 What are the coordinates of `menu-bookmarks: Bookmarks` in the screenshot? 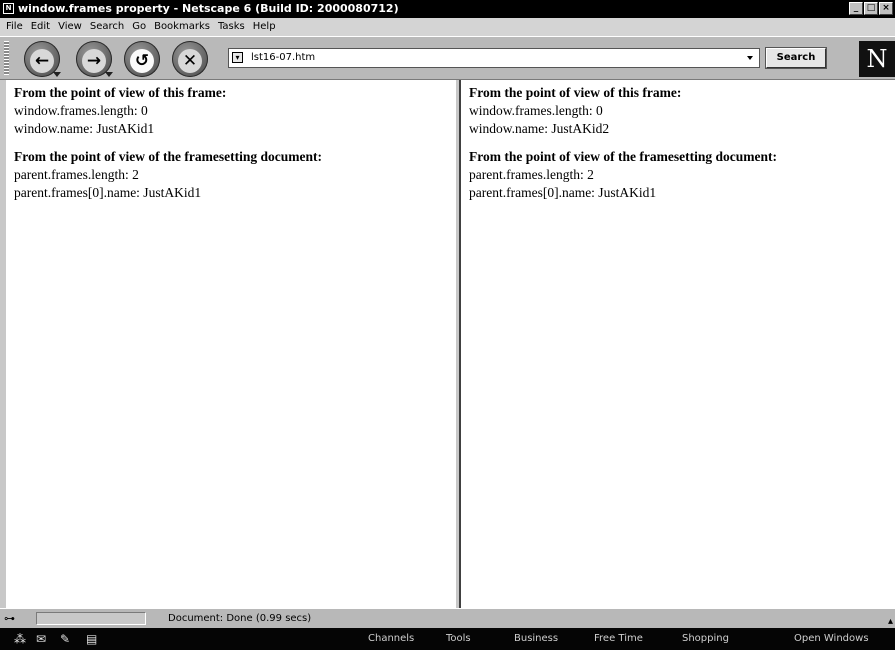 It's located at (182, 27).